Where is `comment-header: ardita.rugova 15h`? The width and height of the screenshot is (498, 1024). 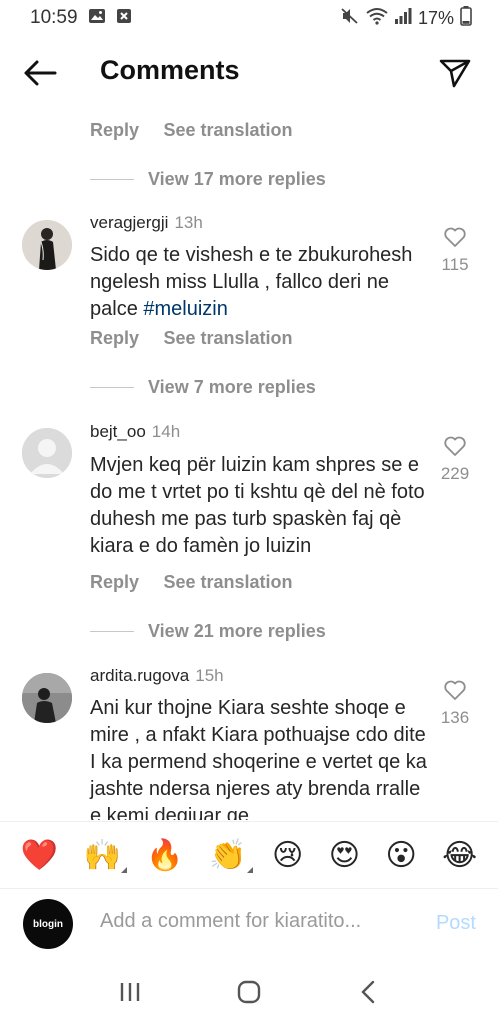 comment-header: ardita.rugova 15h is located at coordinates (157, 676).